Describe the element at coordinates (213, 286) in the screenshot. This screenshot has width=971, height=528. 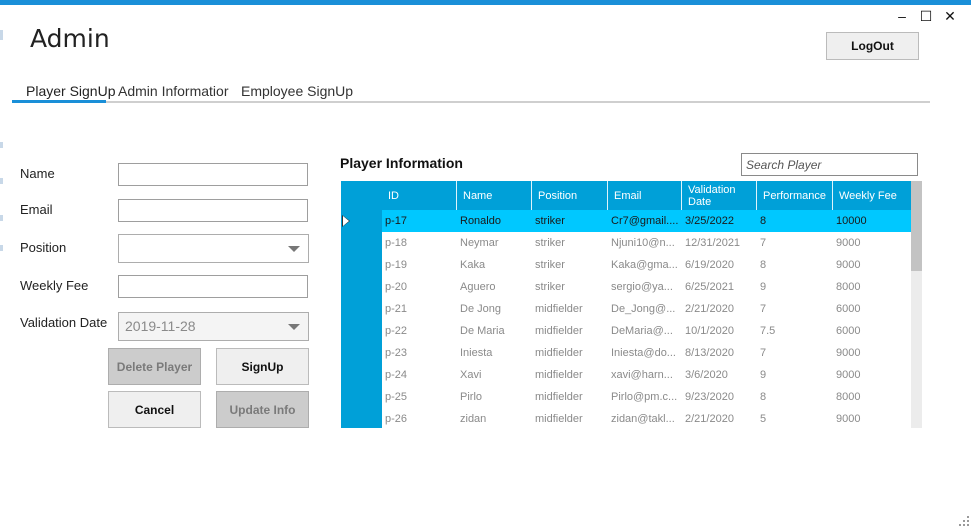
I see `weekly-fee-input` at that location.